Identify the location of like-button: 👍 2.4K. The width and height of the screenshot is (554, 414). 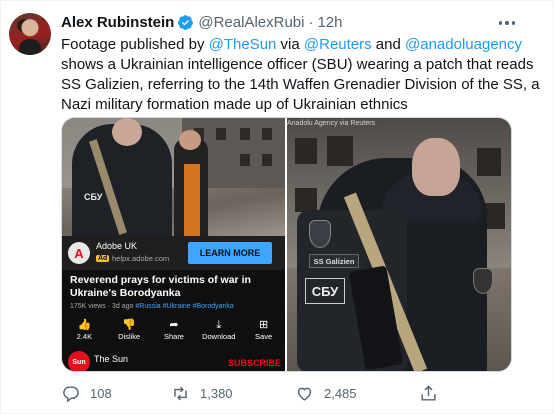
(84, 333).